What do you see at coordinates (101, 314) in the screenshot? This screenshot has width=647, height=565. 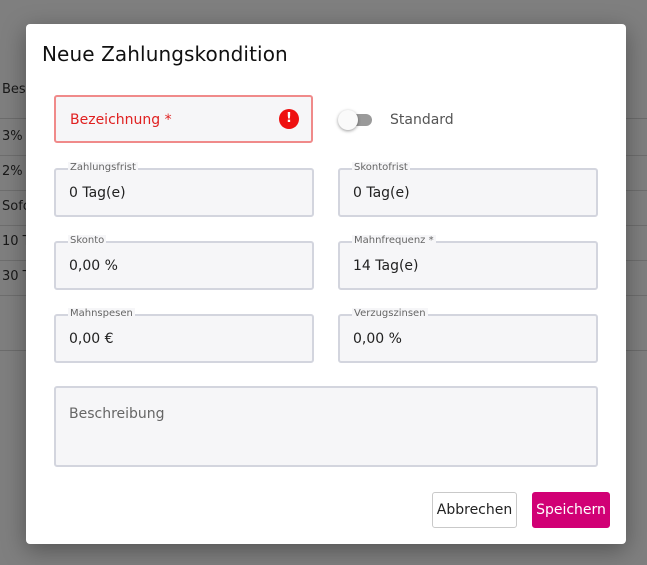 I see `mahnspesen-label: Mahnspesen` at bounding box center [101, 314].